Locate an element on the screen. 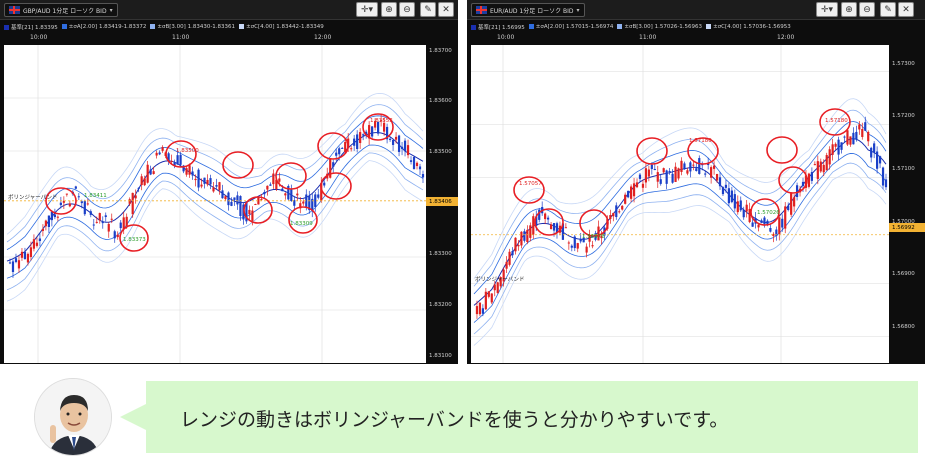 The height and width of the screenshot is (456, 925). uk-flag-icon is located at coordinates (14, 10).